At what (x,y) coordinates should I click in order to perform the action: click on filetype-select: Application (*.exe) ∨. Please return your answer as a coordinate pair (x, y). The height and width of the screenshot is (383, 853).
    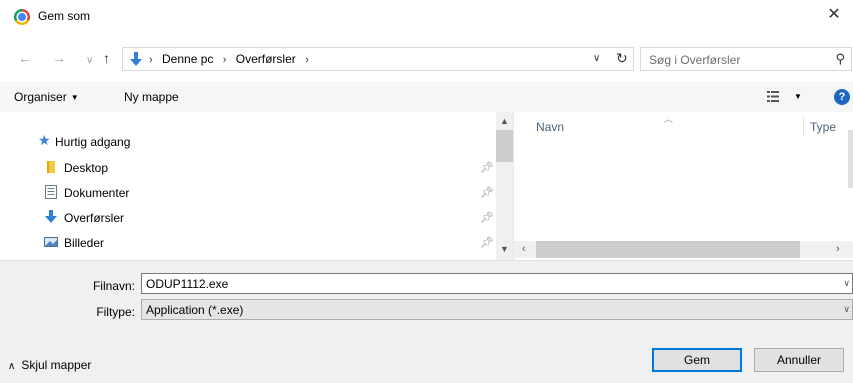
    Looking at the image, I should click on (497, 309).